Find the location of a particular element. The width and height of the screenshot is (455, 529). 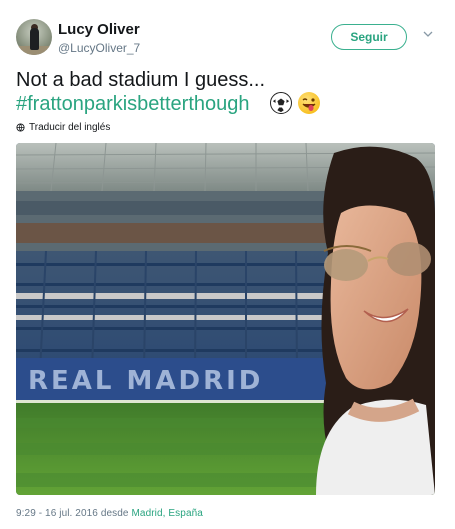

soccer-ball-icon is located at coordinates (281, 103).